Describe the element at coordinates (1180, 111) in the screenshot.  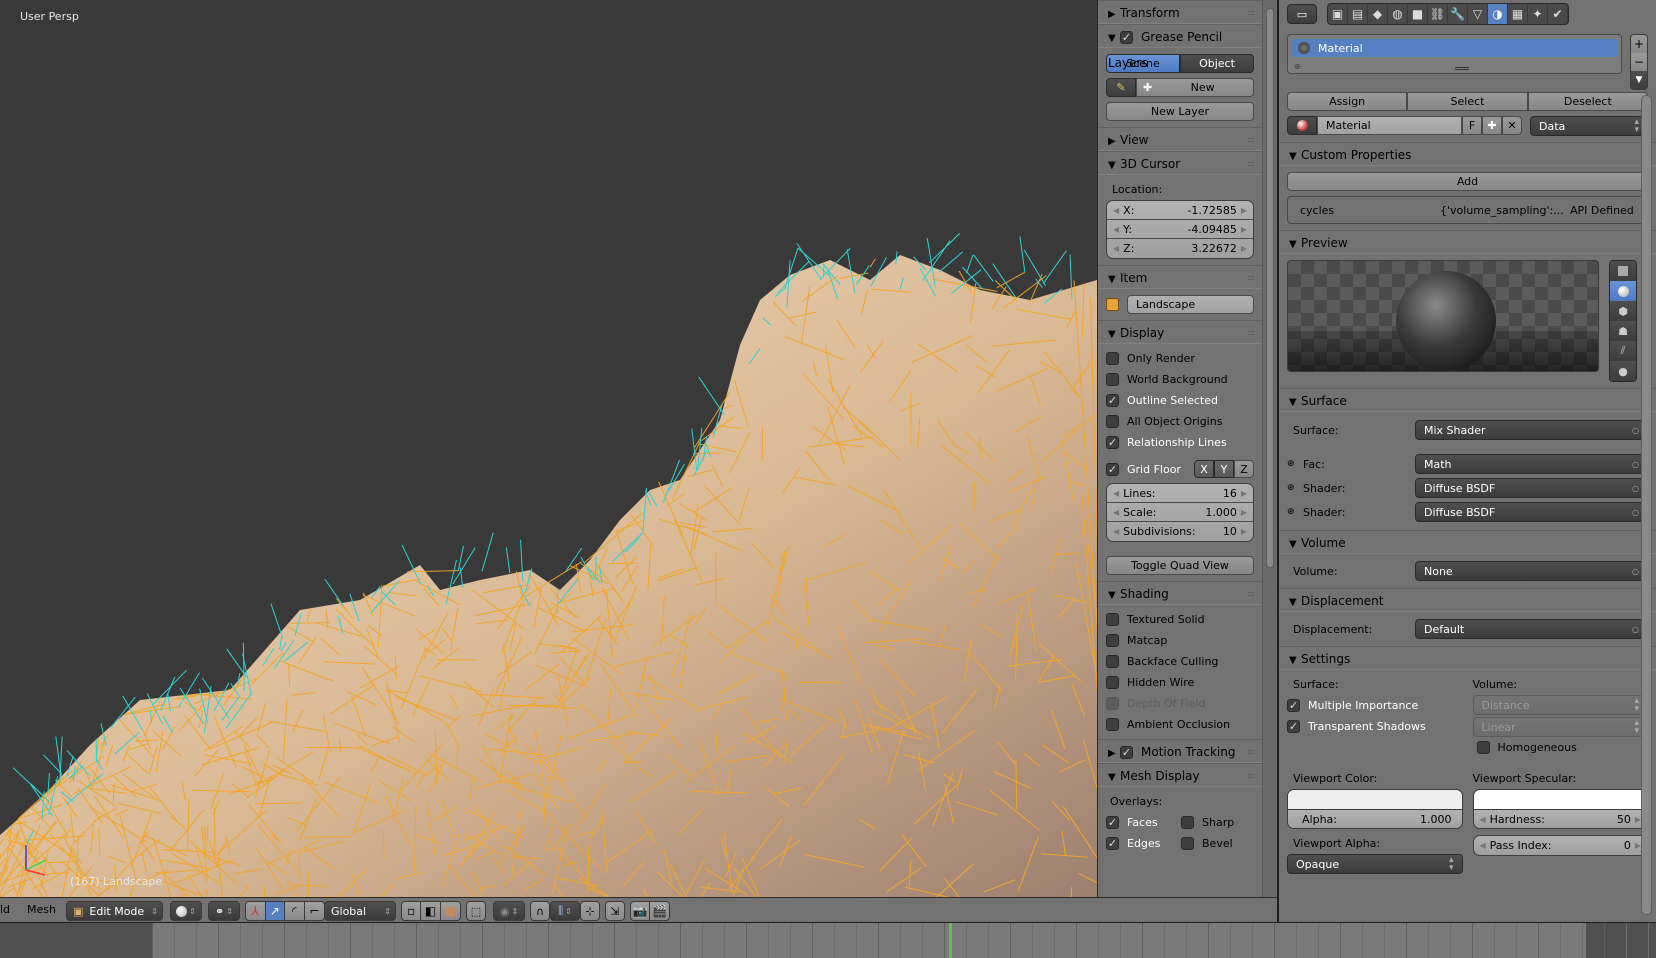
I see `new-layer-button: New Layer` at that location.